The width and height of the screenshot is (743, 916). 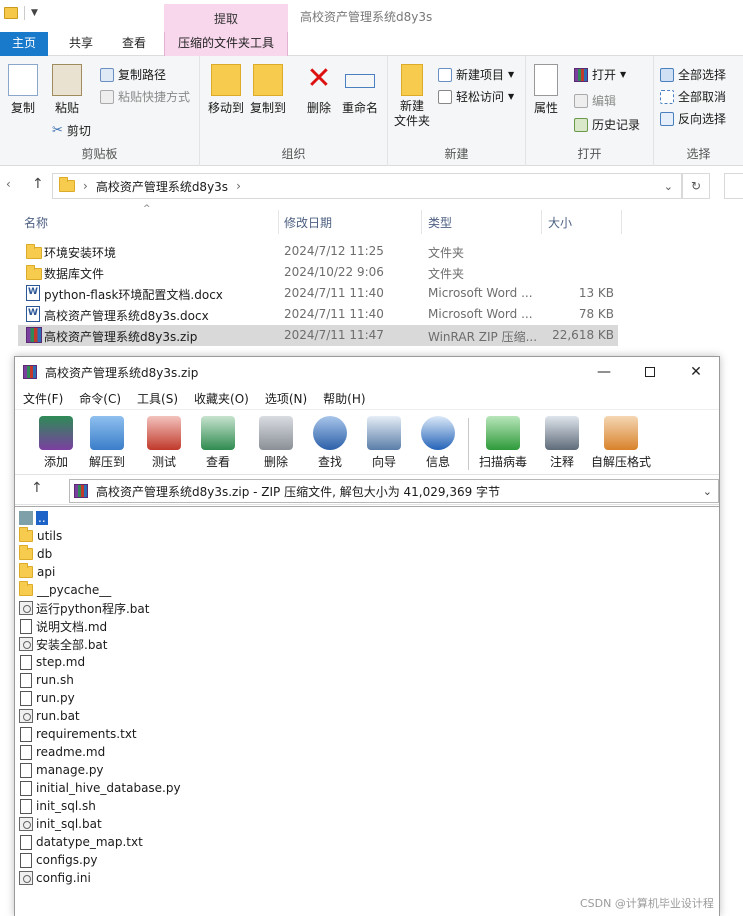 What do you see at coordinates (268, 90) in the screenshot?
I see `copy-to-button: 复制到` at bounding box center [268, 90].